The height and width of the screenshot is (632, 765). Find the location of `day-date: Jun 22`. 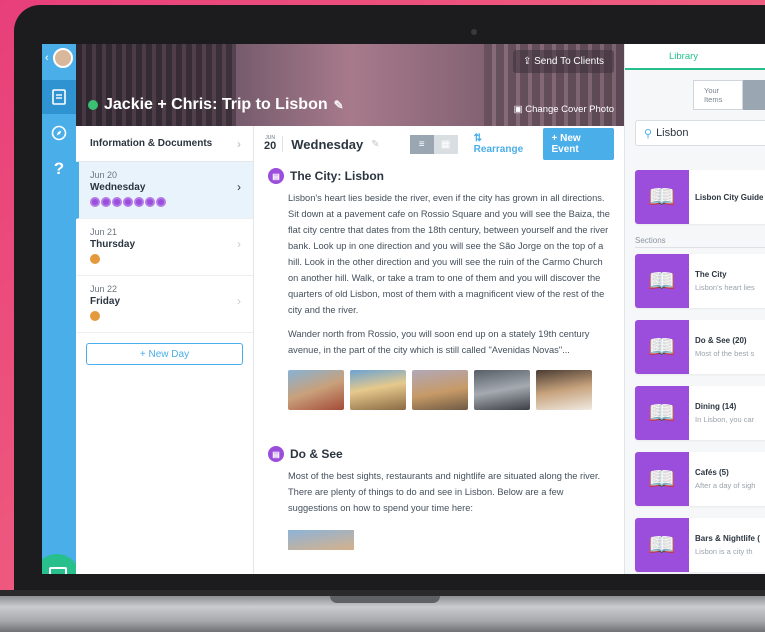

day-date: Jun 22 is located at coordinates (104, 289).